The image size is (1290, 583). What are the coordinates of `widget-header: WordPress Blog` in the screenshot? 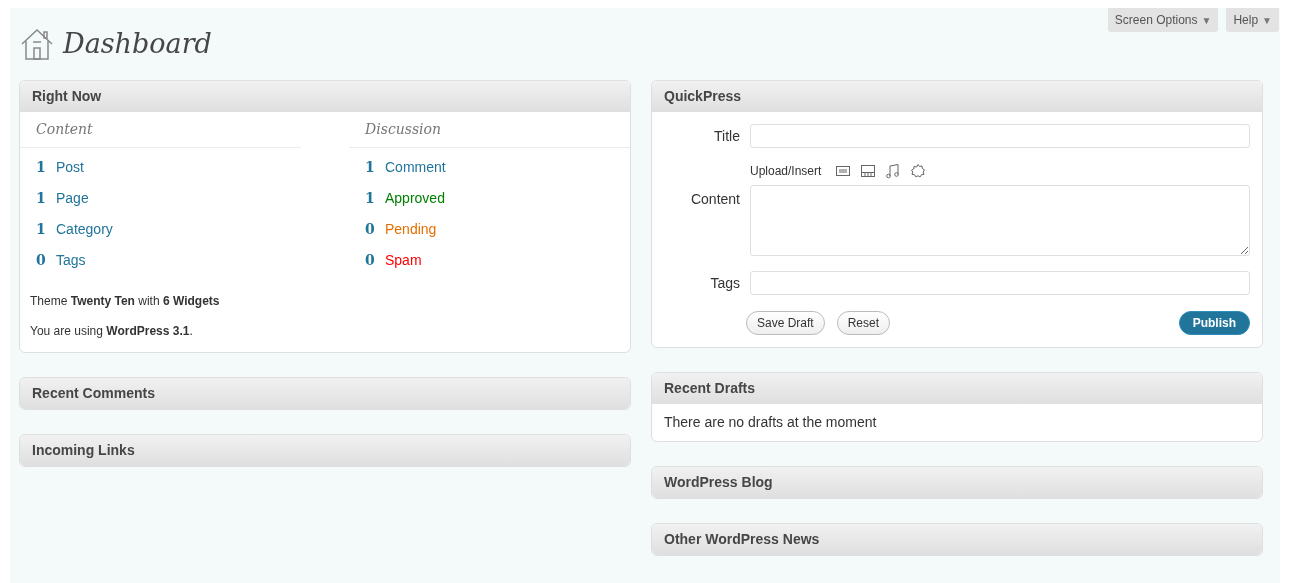 It's located at (957, 482).